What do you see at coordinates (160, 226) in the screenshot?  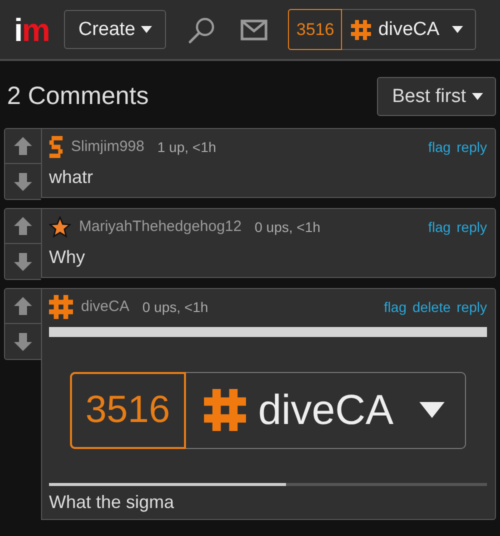 I see `comment-username: MariyahThehedgehog12` at bounding box center [160, 226].